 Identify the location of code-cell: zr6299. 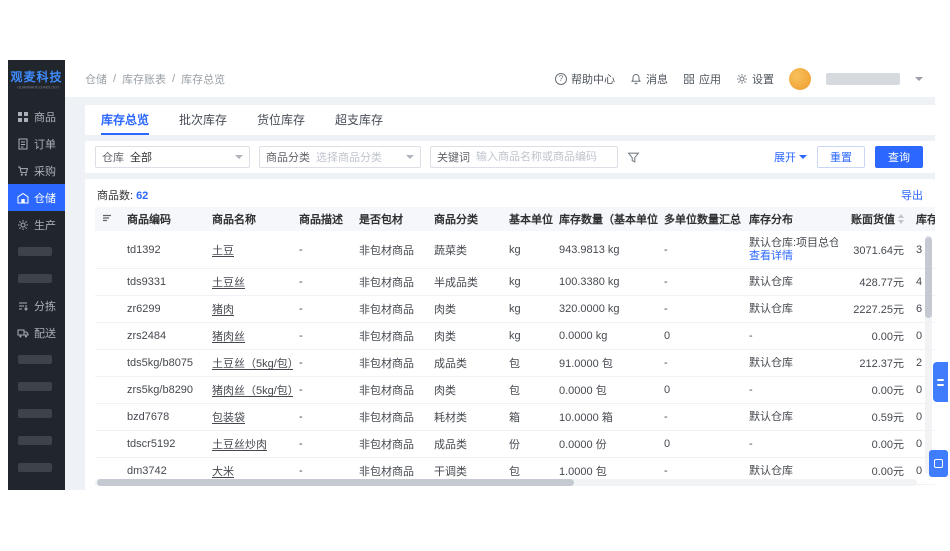
(144, 309).